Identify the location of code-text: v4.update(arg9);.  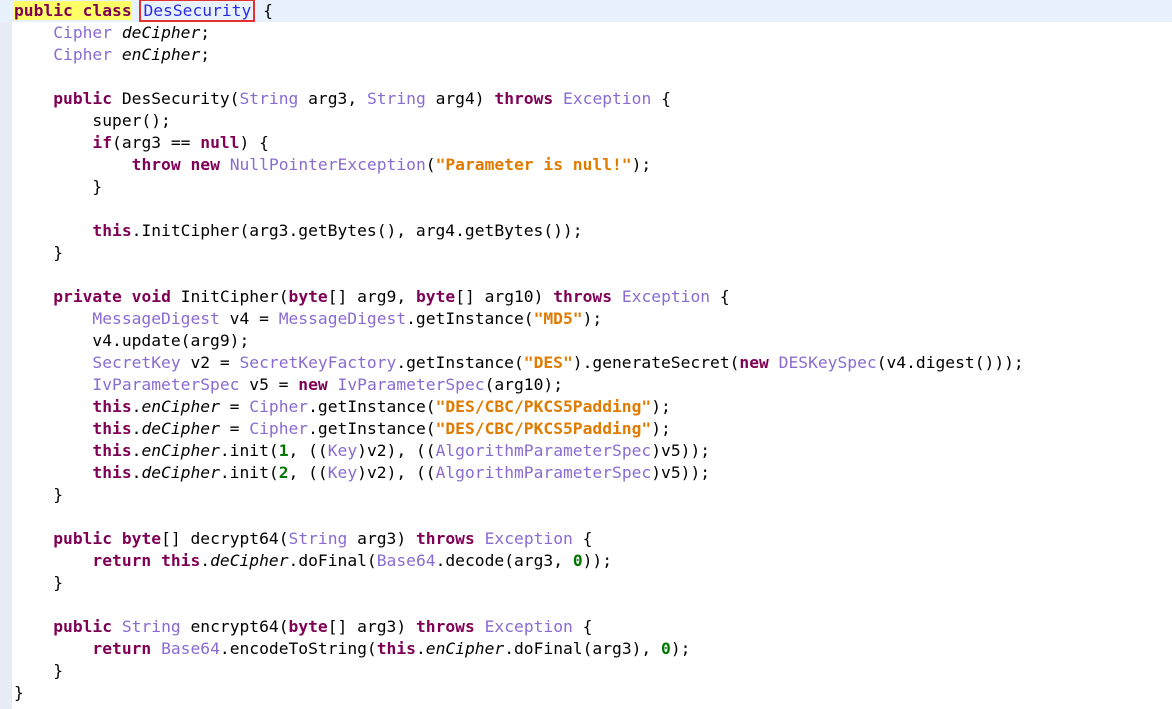
(132, 340).